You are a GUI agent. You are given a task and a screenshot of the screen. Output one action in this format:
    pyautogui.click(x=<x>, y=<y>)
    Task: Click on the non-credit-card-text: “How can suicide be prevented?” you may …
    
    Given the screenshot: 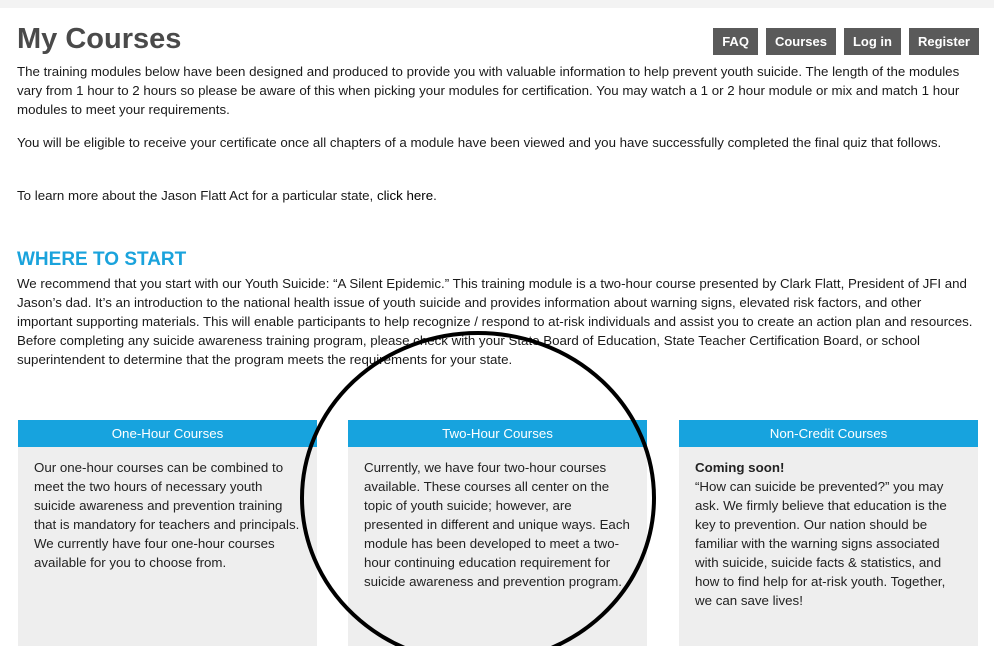 What is the action you would take?
    pyautogui.click(x=821, y=543)
    